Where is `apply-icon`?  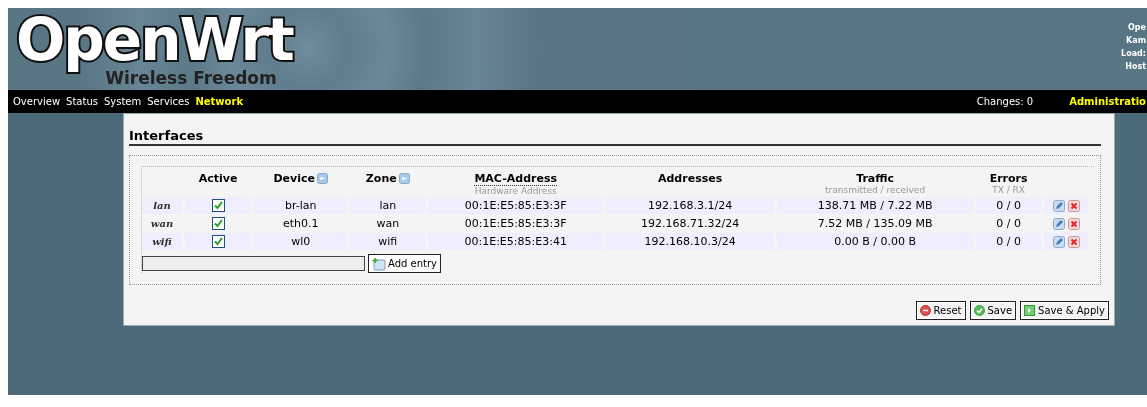
apply-icon is located at coordinates (1030, 310).